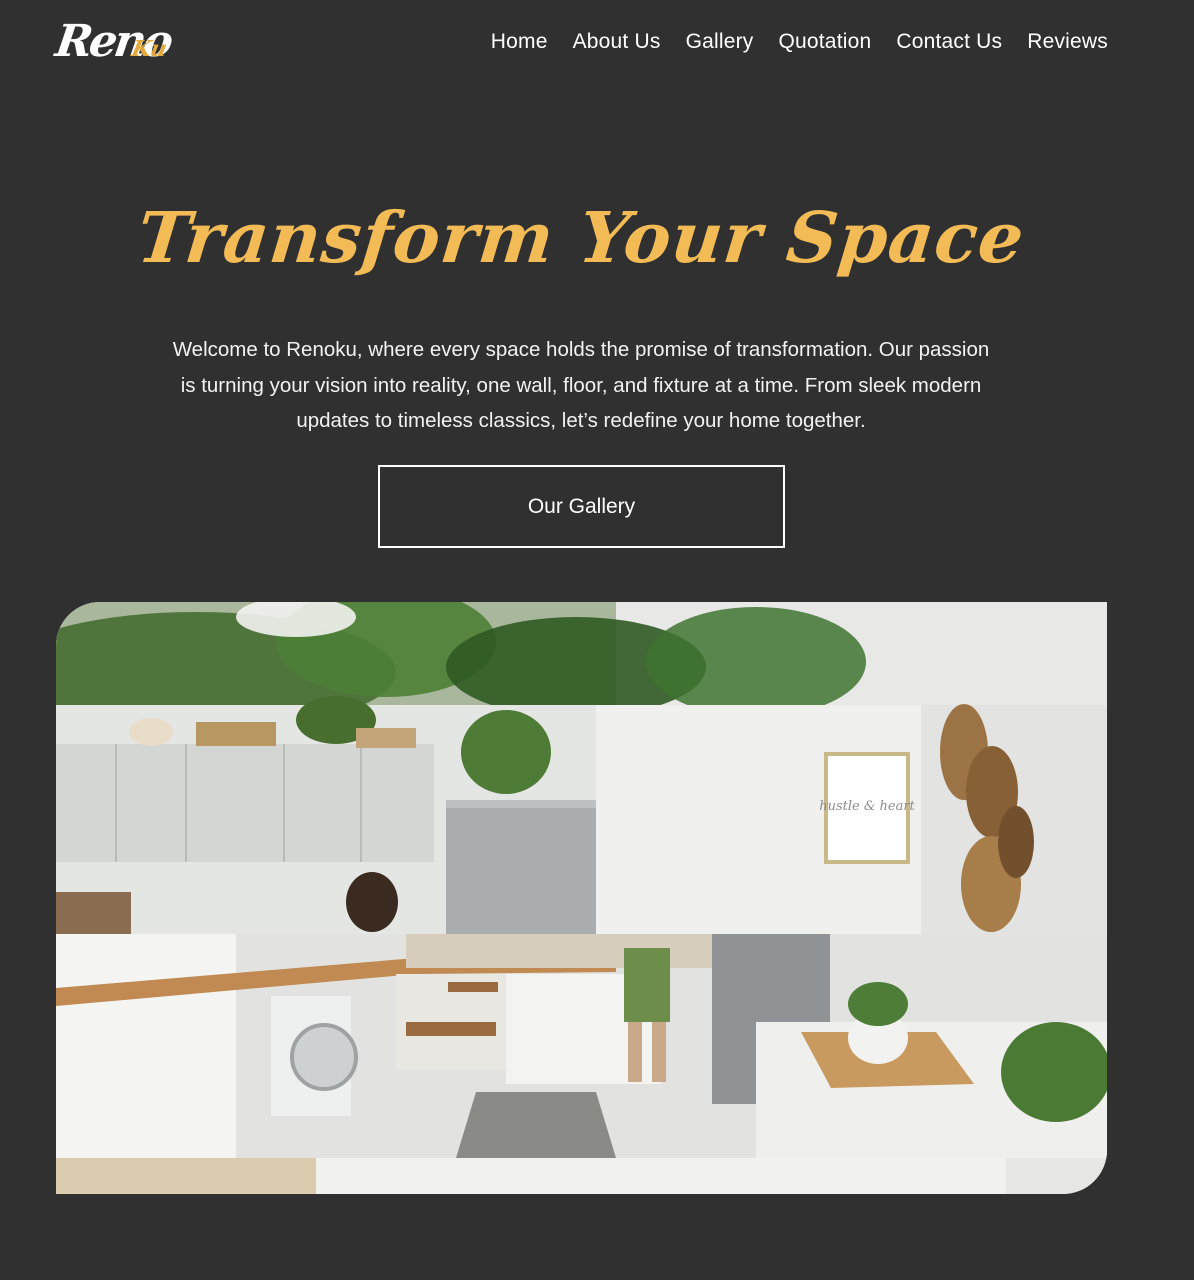 The width and height of the screenshot is (1194, 1280). What do you see at coordinates (581, 506) in the screenshot?
I see `our-gallery-button: Our Gallery` at bounding box center [581, 506].